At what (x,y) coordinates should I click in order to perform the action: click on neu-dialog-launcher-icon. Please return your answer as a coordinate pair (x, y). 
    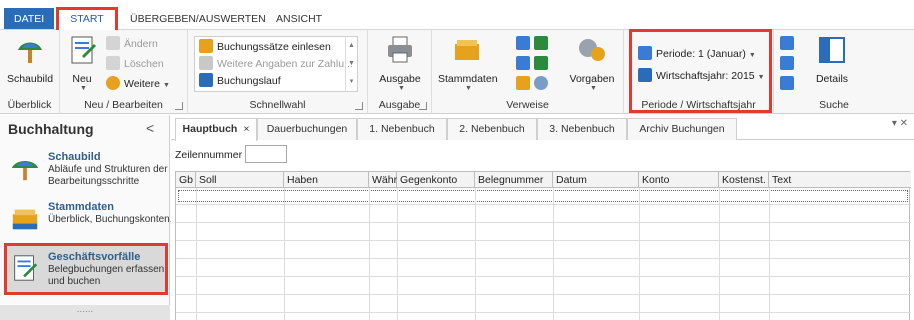
    Looking at the image, I should click on (179, 106).